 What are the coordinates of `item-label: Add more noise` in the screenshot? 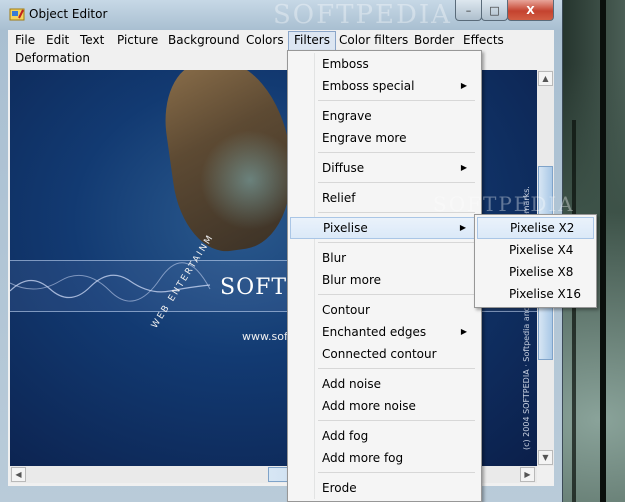 It's located at (369, 406).